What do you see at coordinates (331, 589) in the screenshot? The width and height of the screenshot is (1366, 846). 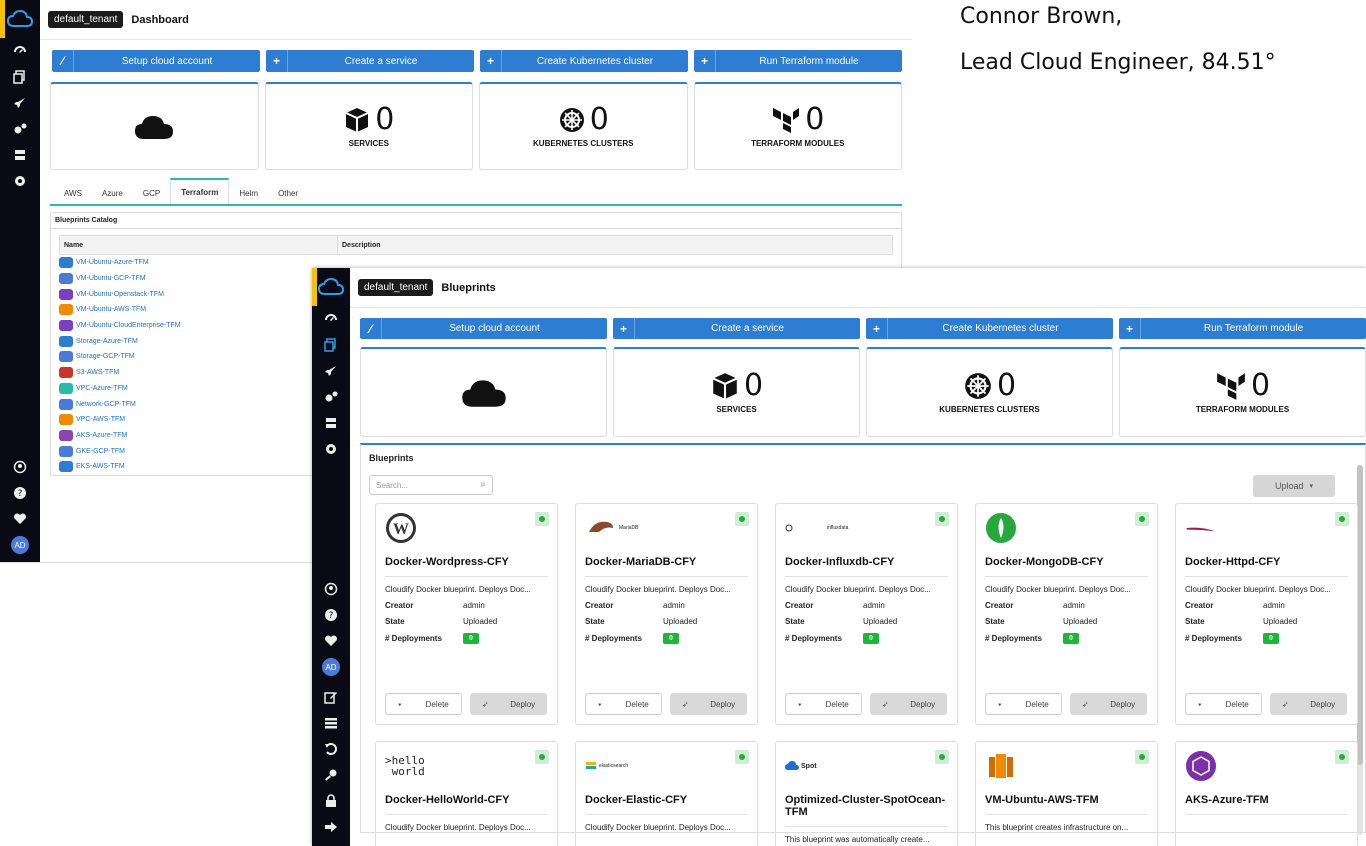 I see `user-icon` at bounding box center [331, 589].